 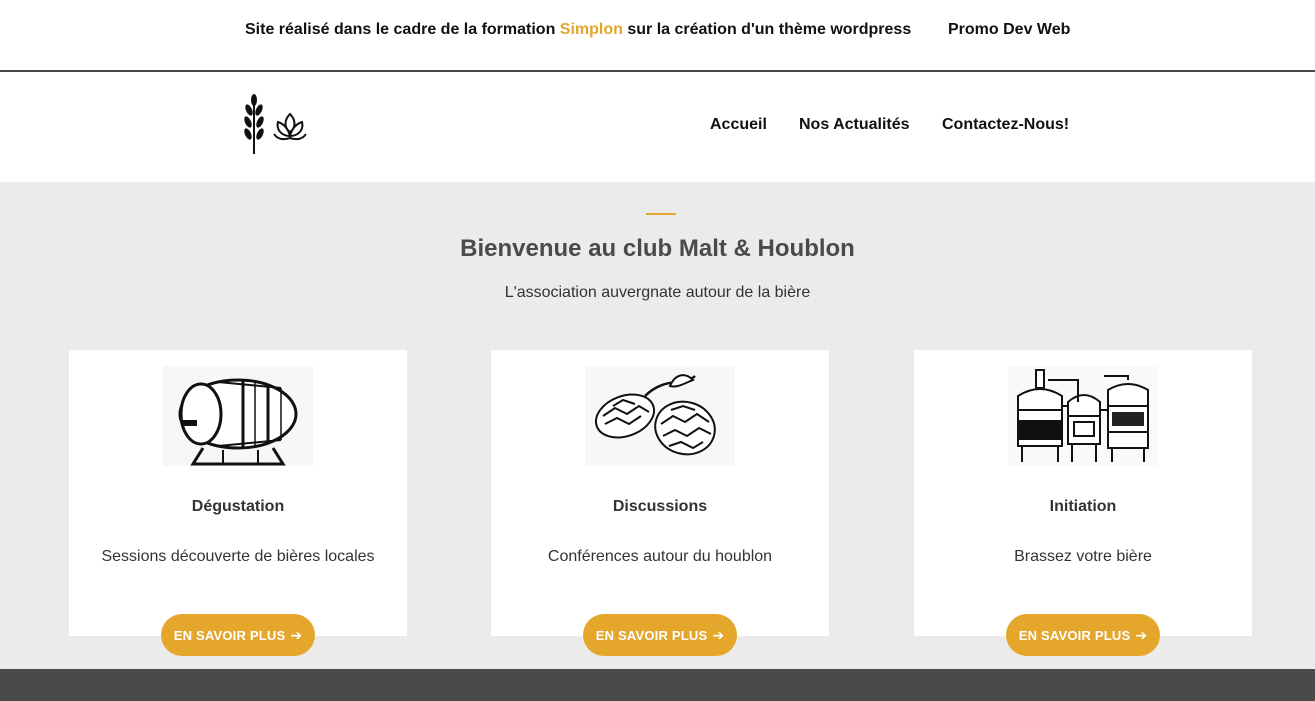 I want to click on nav-item-contact: Contactez-Nous!, so click(x=1005, y=125).